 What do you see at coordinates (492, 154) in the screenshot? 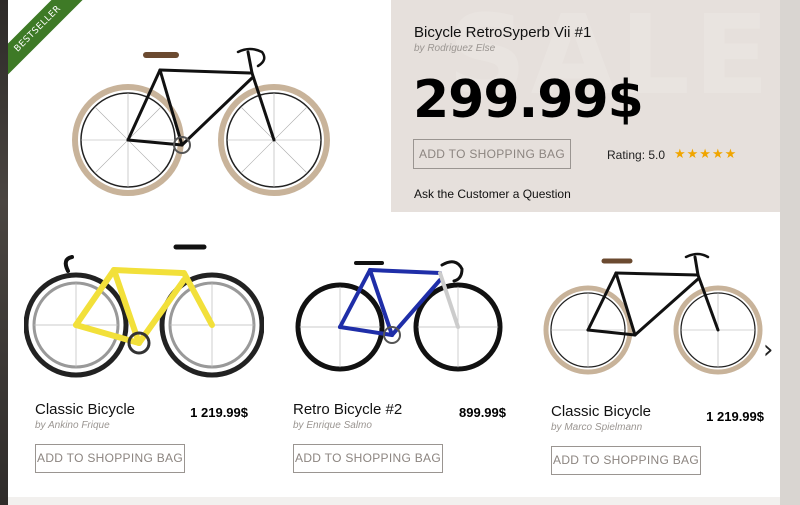
I see `featured-add-to-bag-button: ADD TO SHOPPING BAG` at bounding box center [492, 154].